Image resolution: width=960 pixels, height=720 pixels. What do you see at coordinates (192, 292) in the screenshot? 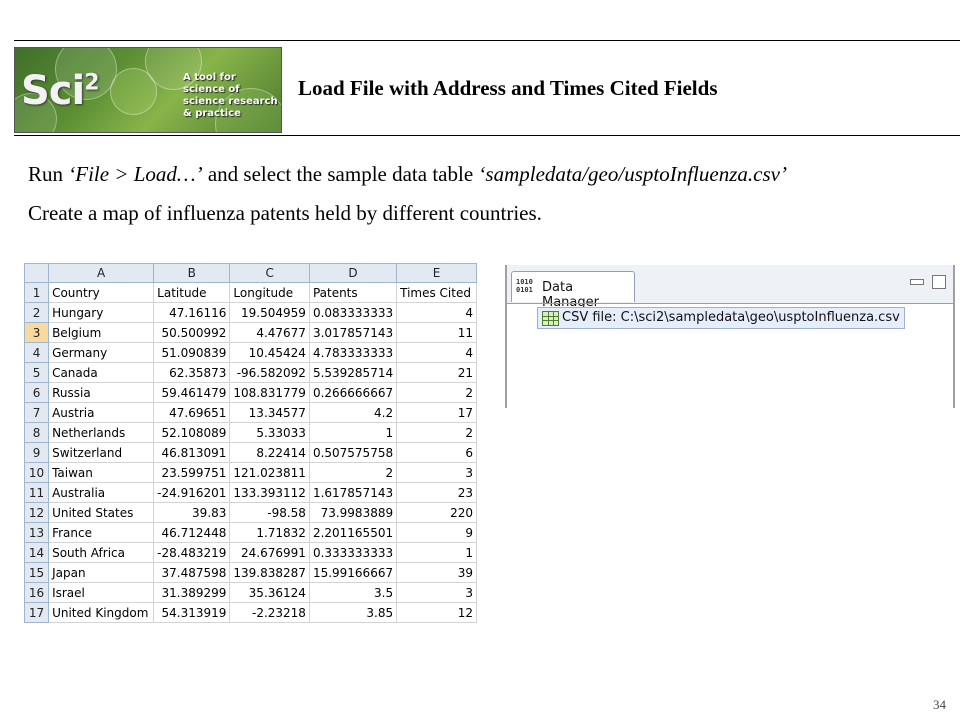
I see `cell: Latitude` at bounding box center [192, 292].